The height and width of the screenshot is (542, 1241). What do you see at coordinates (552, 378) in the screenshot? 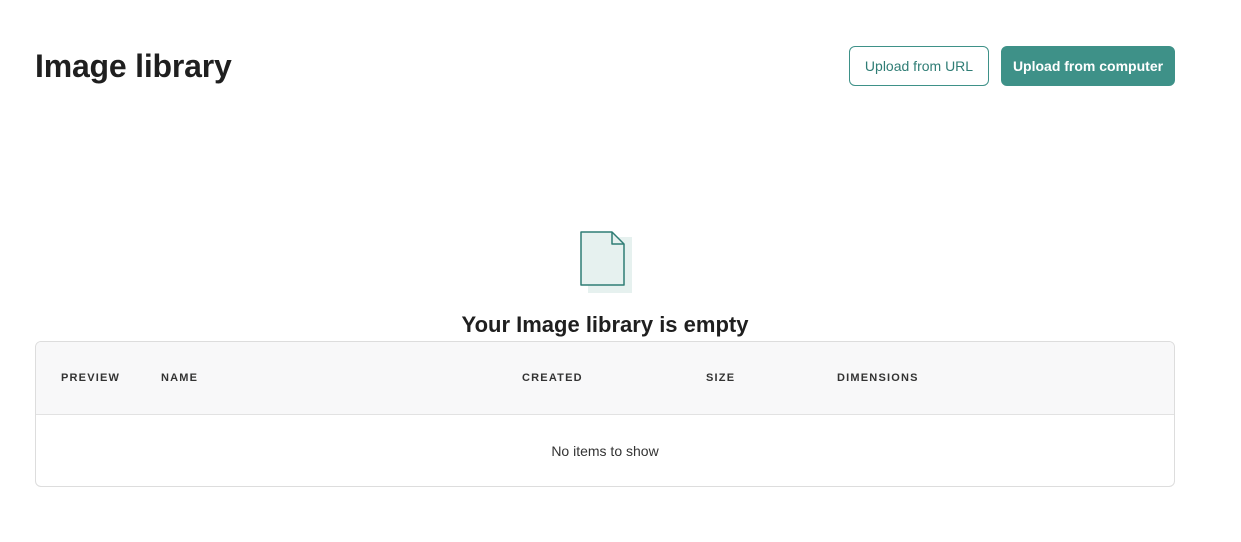
I see `column-header-created: CREATED` at bounding box center [552, 378].